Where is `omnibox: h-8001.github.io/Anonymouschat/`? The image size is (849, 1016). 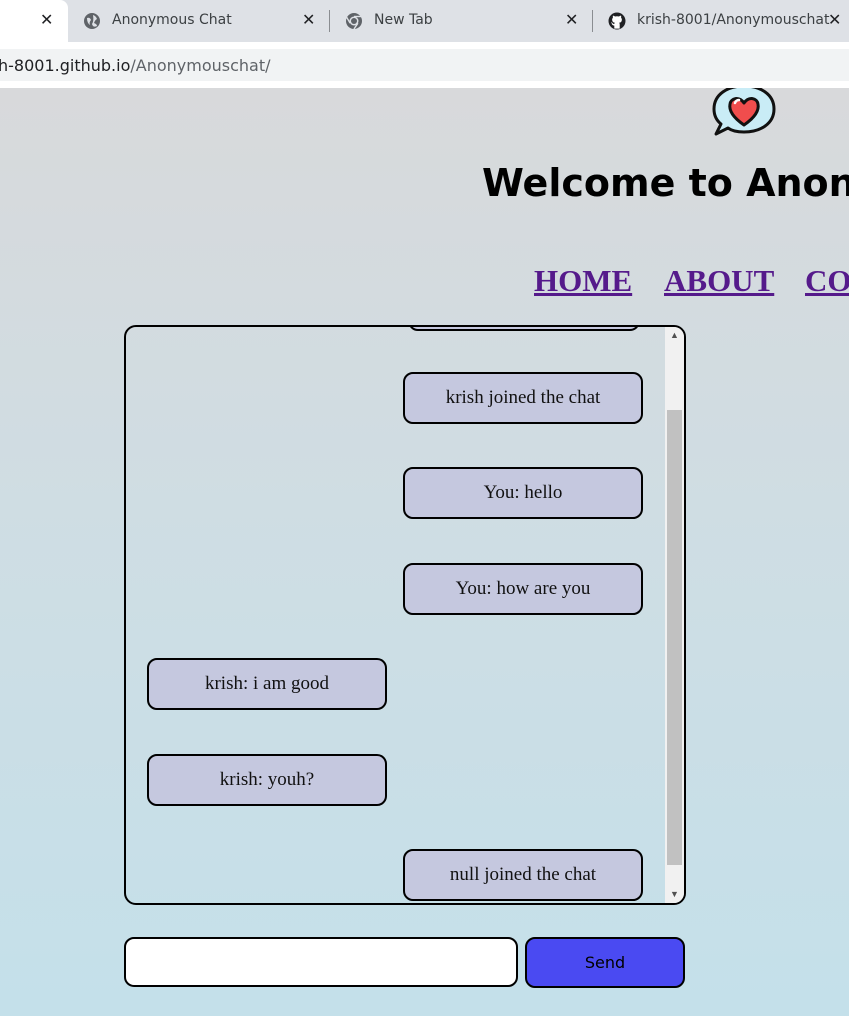
omnibox: h-8001.github.io/Anonymouschat/ is located at coordinates (424, 65).